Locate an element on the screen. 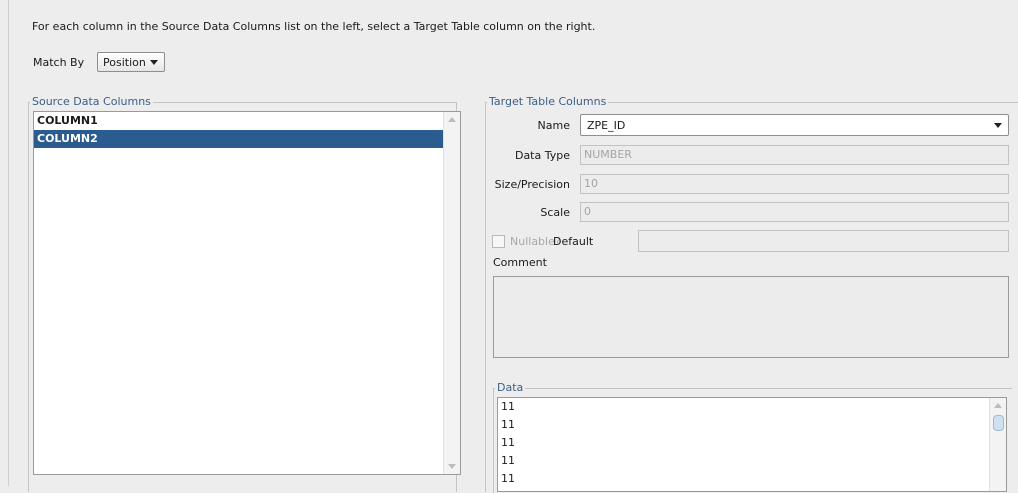 The width and height of the screenshot is (1018, 493). data-type-field: NUMBER is located at coordinates (794, 155).